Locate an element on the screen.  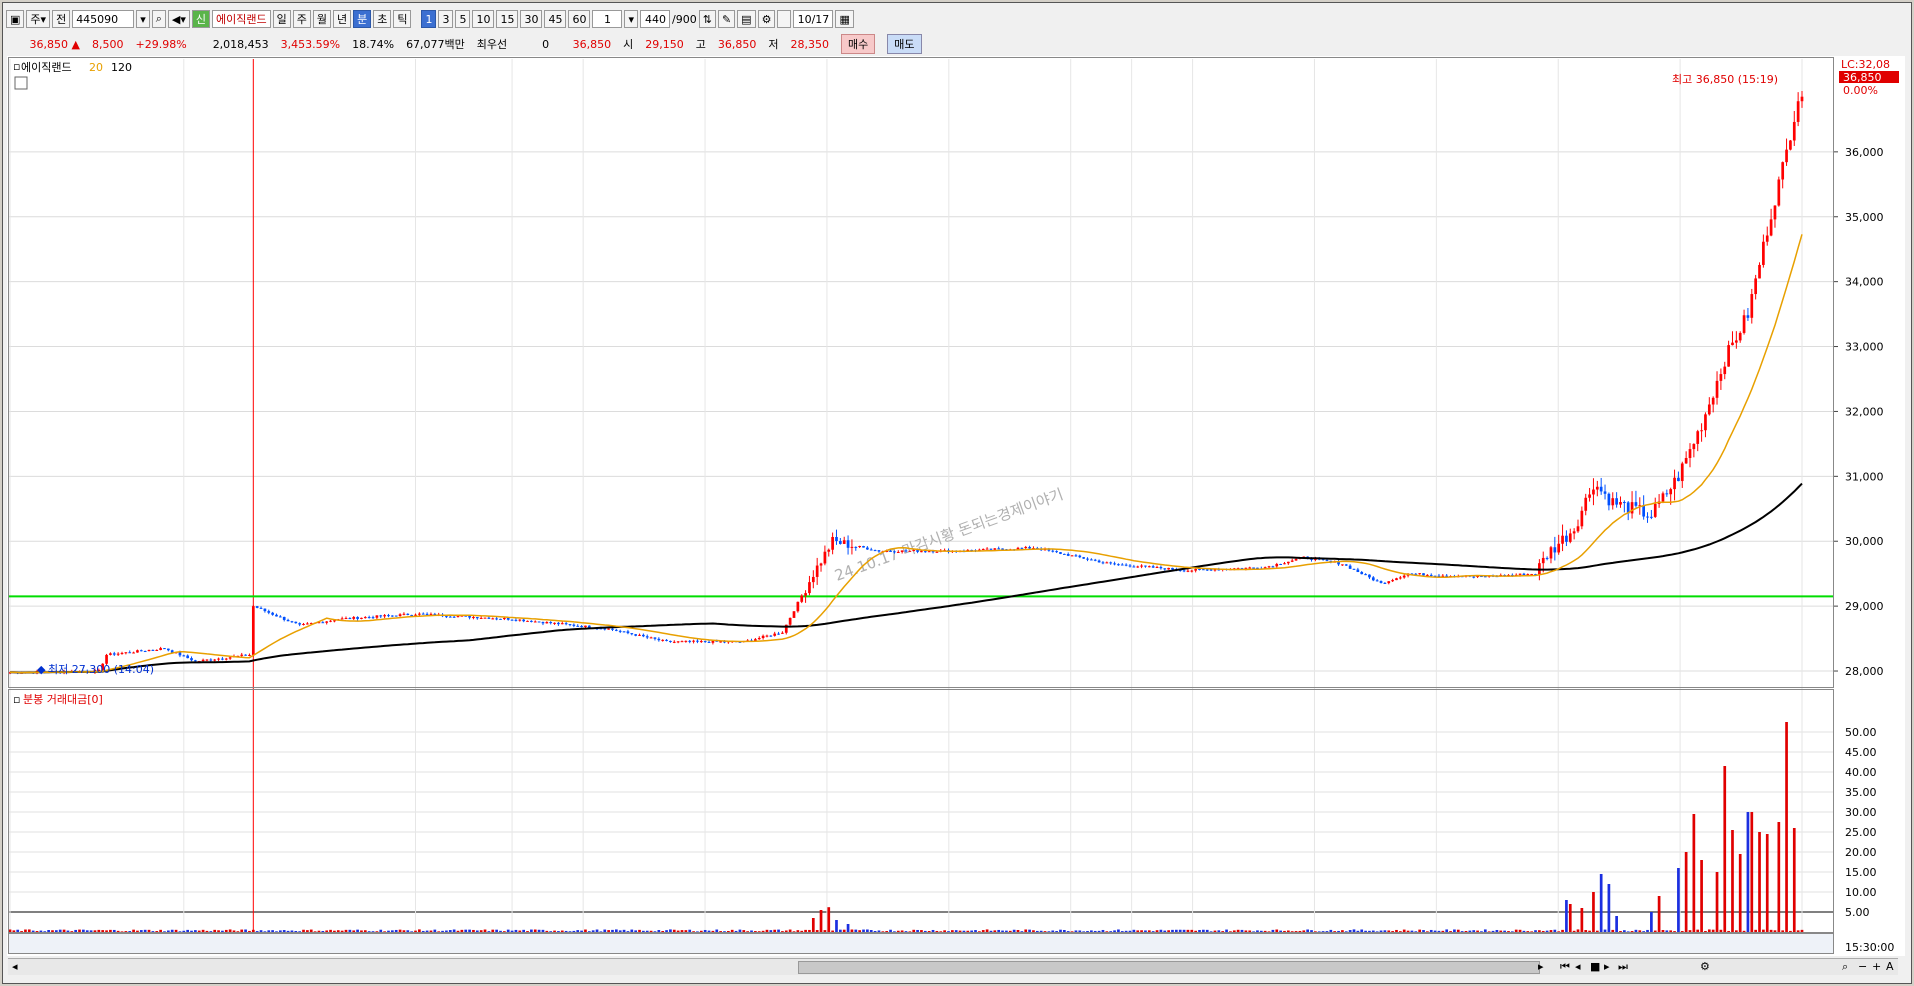
save-icon: ▤ is located at coordinates (746, 19).